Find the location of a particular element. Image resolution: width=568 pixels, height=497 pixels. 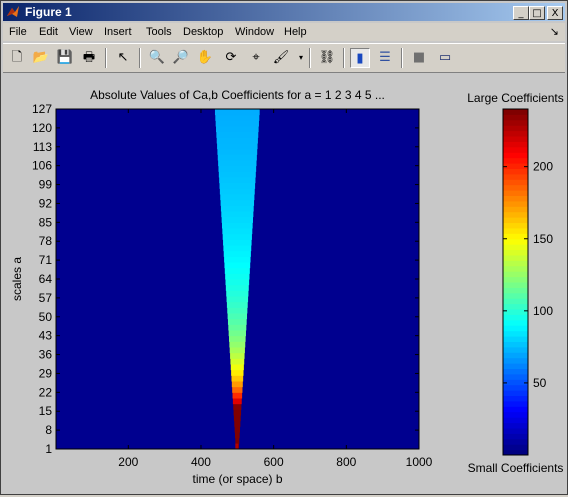

legend-icon: ☰ is located at coordinates (385, 58).